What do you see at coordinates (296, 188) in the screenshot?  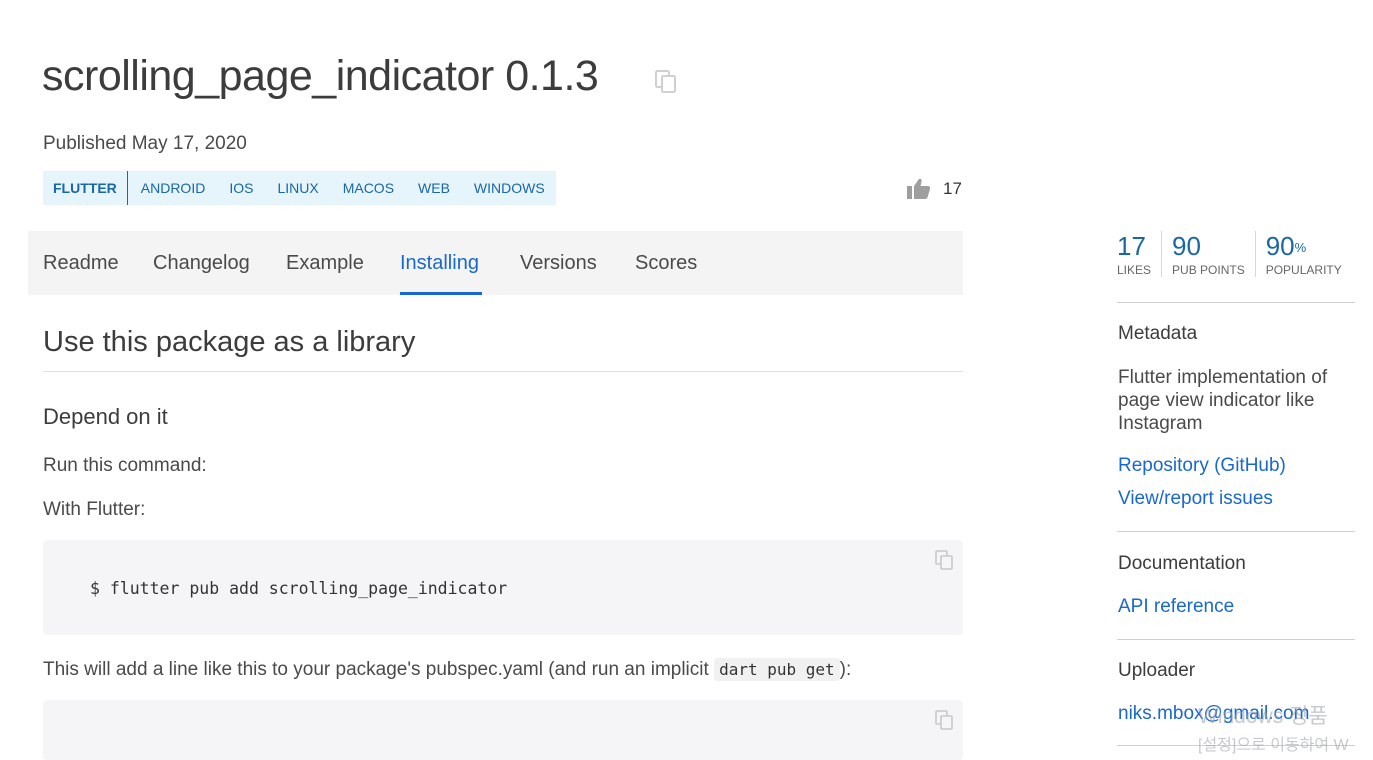 I see `platform-tag: LINUX` at bounding box center [296, 188].